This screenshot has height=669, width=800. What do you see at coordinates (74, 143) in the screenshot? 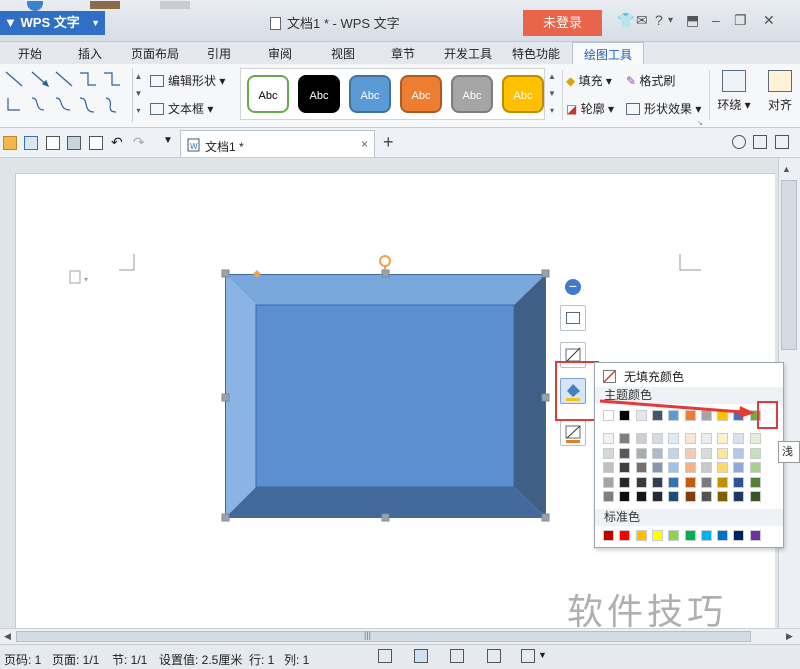
I see `print-icon` at bounding box center [74, 143].